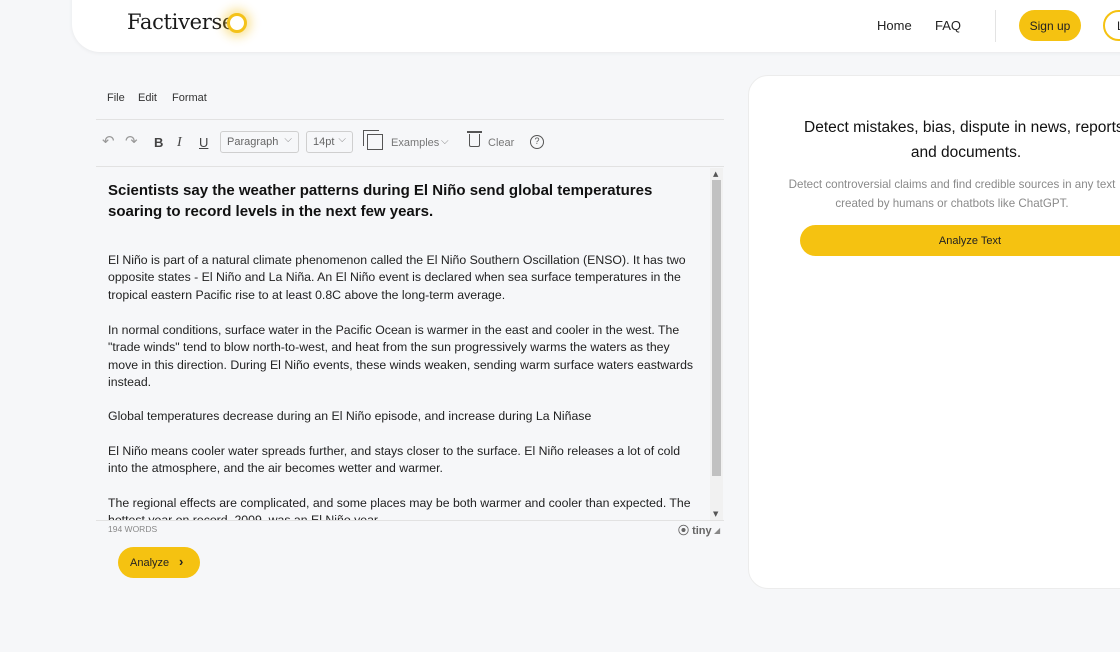 Image resolution: width=1120 pixels, height=652 pixels. I want to click on italic-button: I, so click(179, 143).